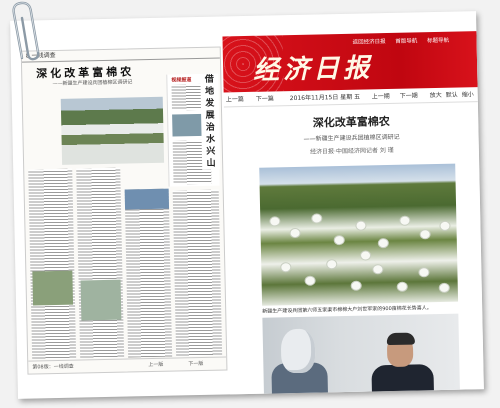  I want to click on cotton-field-photo-thumb, so click(112, 130).